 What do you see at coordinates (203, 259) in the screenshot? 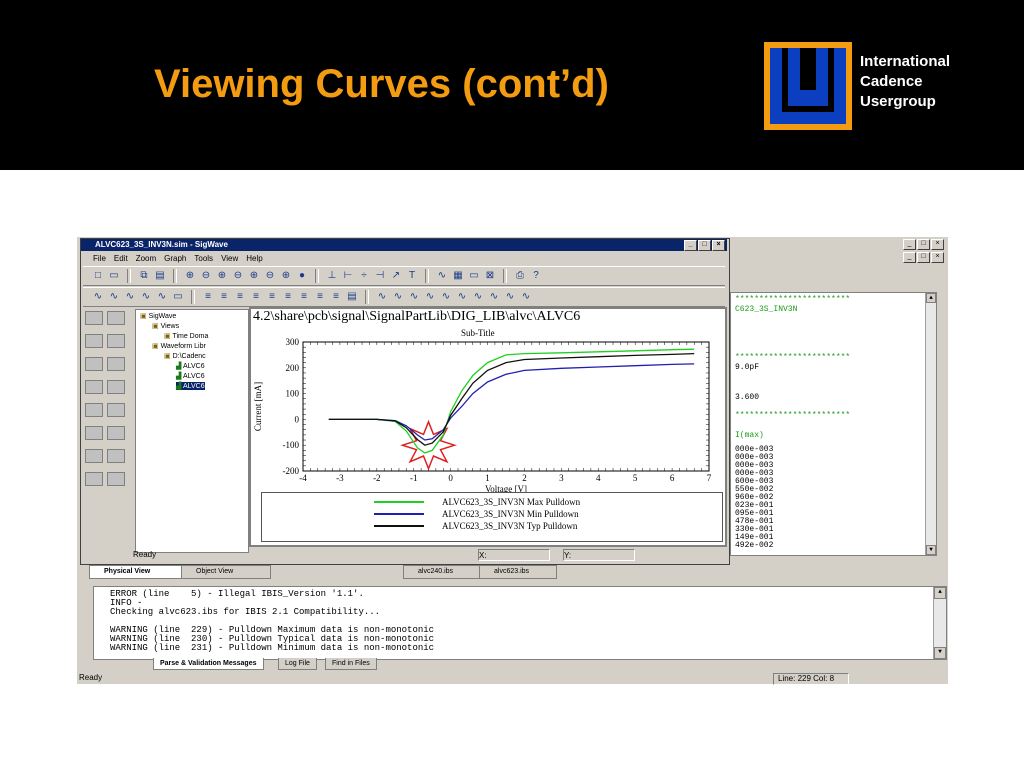
I see `menu-tools: Tools` at bounding box center [203, 259].